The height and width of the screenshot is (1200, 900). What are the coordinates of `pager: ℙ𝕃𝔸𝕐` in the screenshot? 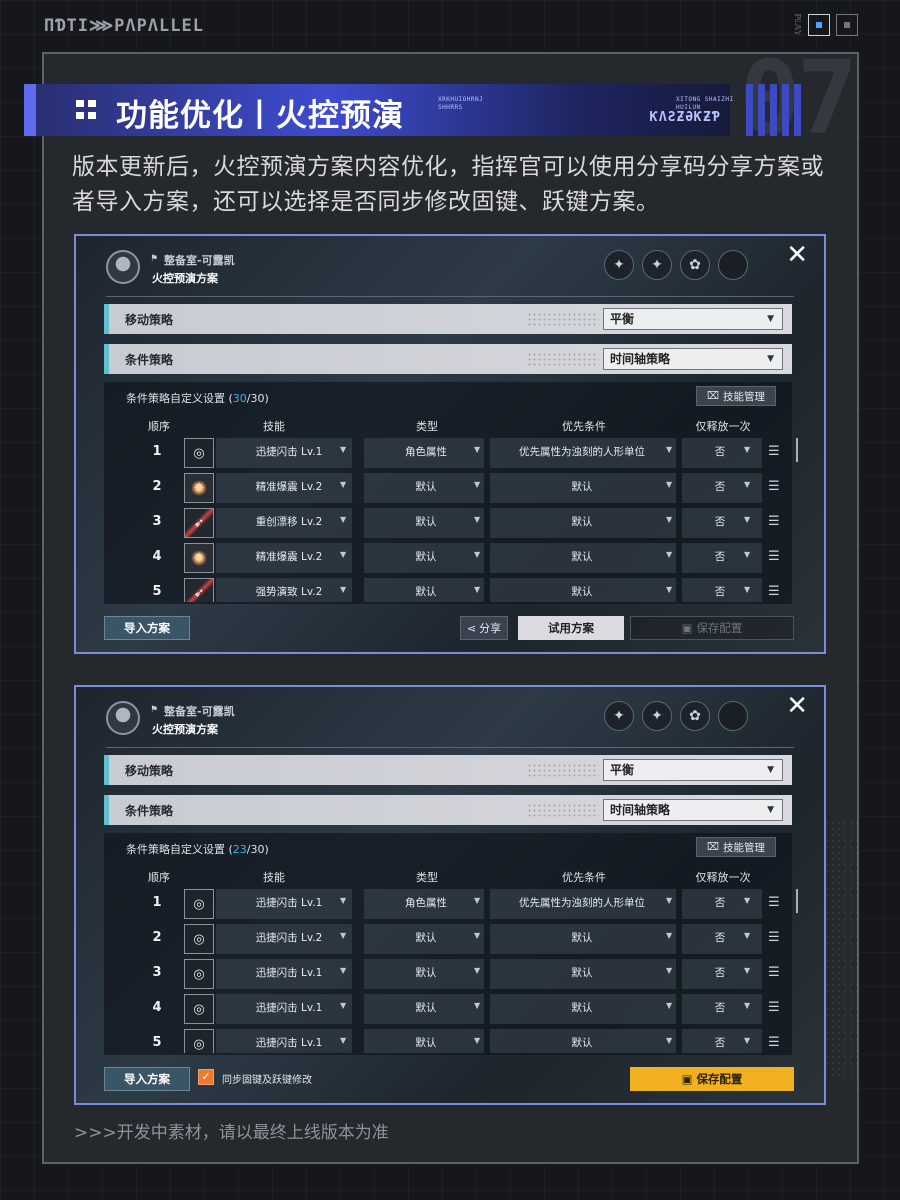 It's located at (825, 25).